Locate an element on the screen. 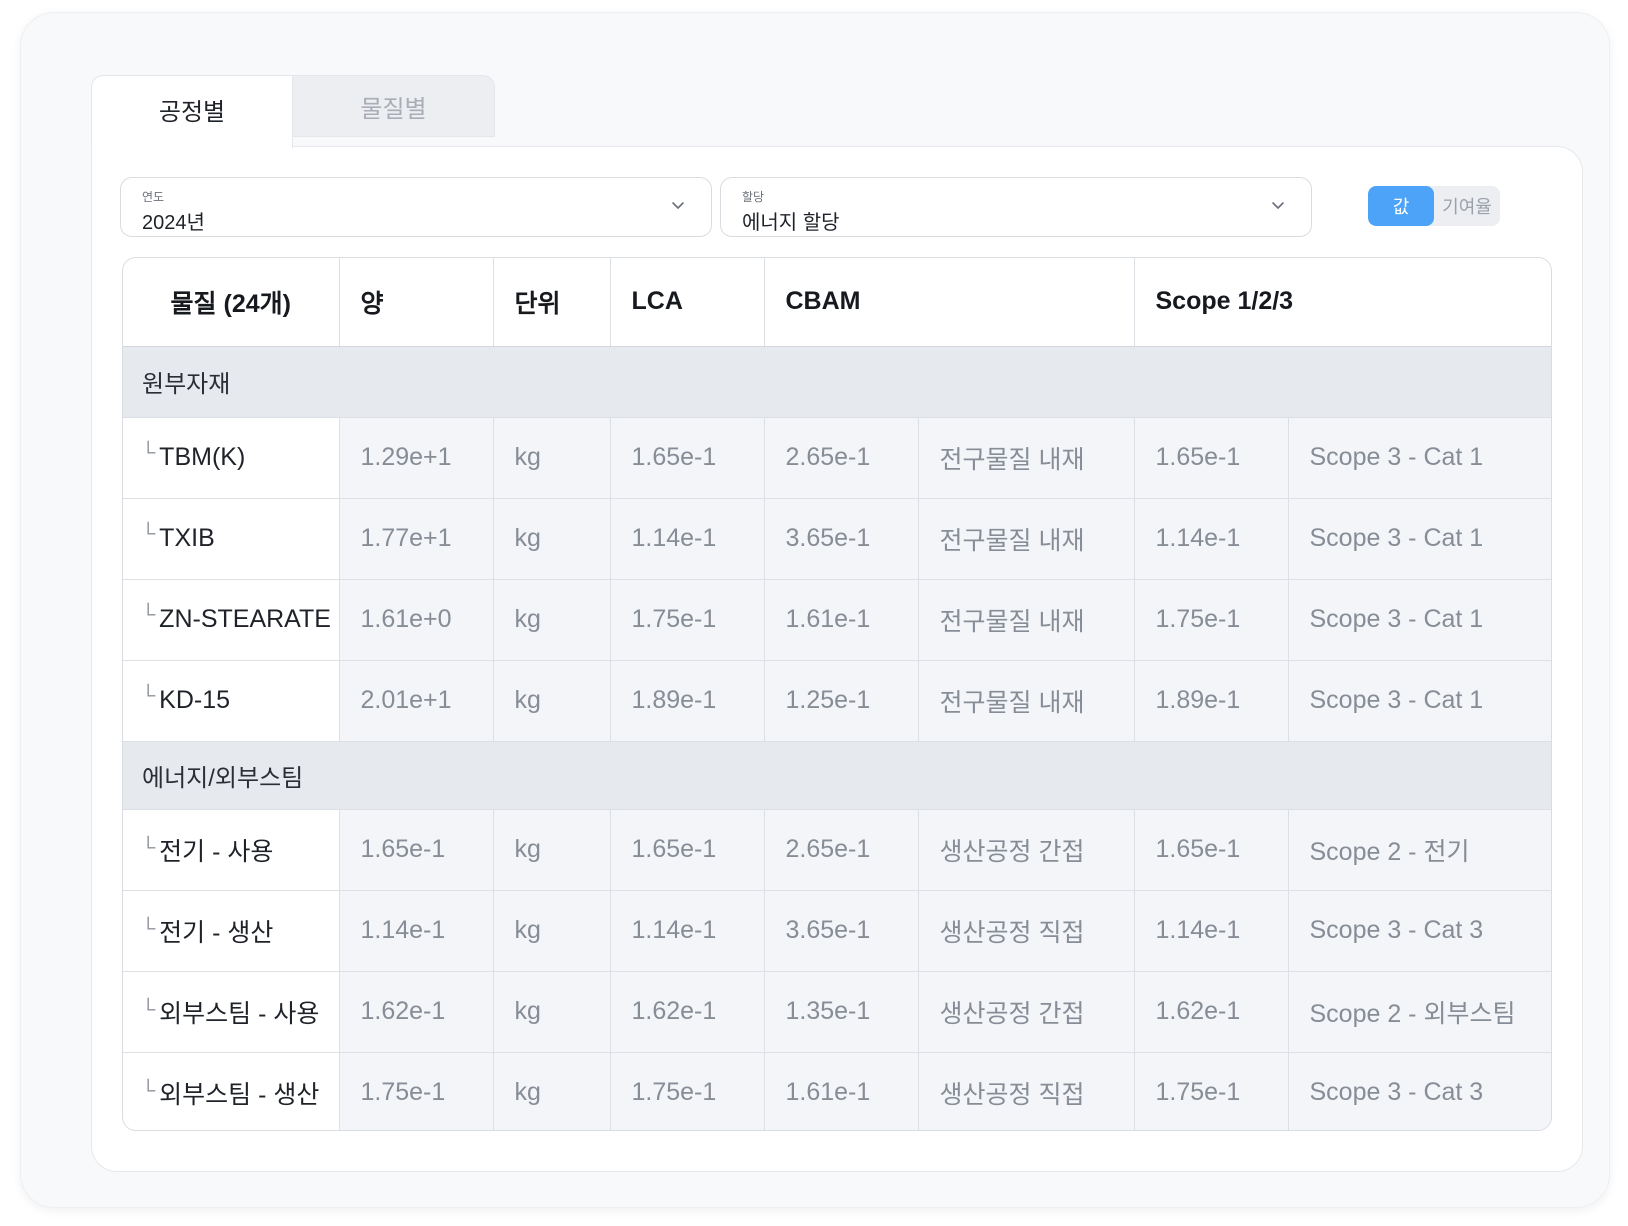 This screenshot has height=1226, width=1628. amount-cell: 1.29e+1 is located at coordinates (416, 458).